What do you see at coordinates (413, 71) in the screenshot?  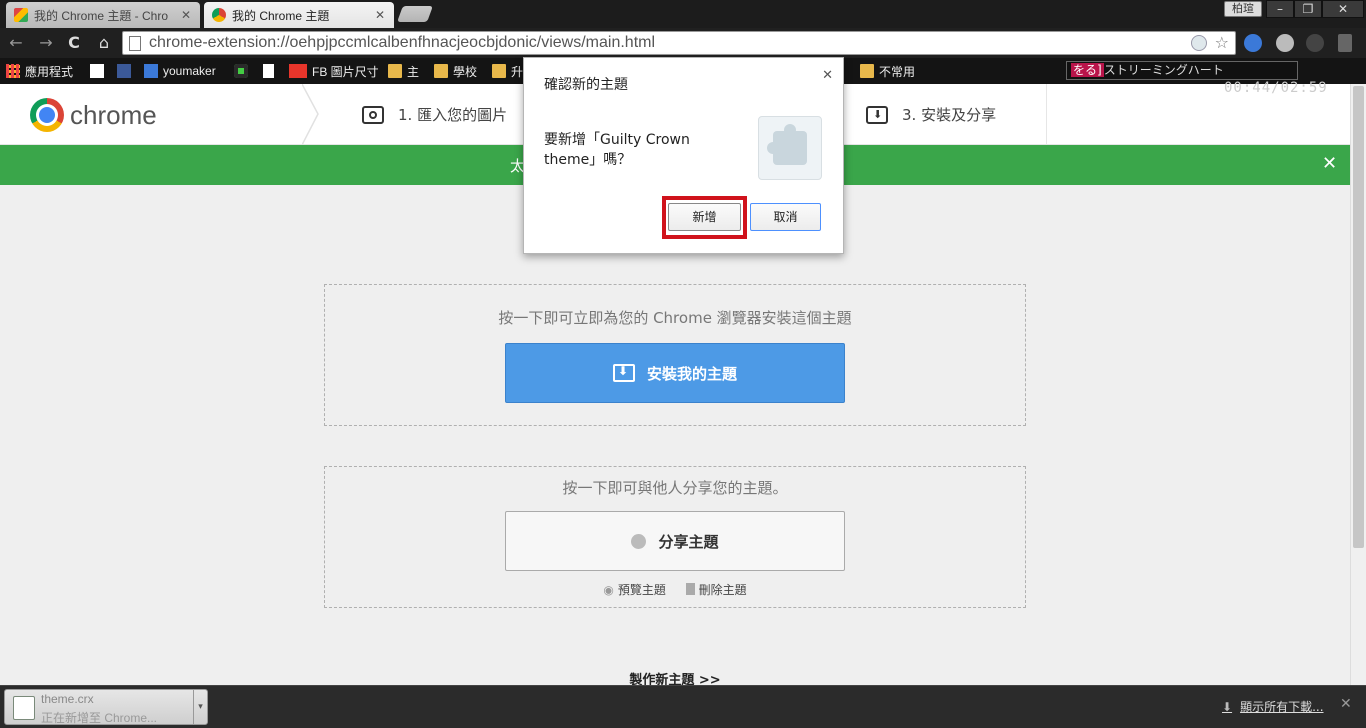 I see `bookmark-label: 主` at bounding box center [413, 71].